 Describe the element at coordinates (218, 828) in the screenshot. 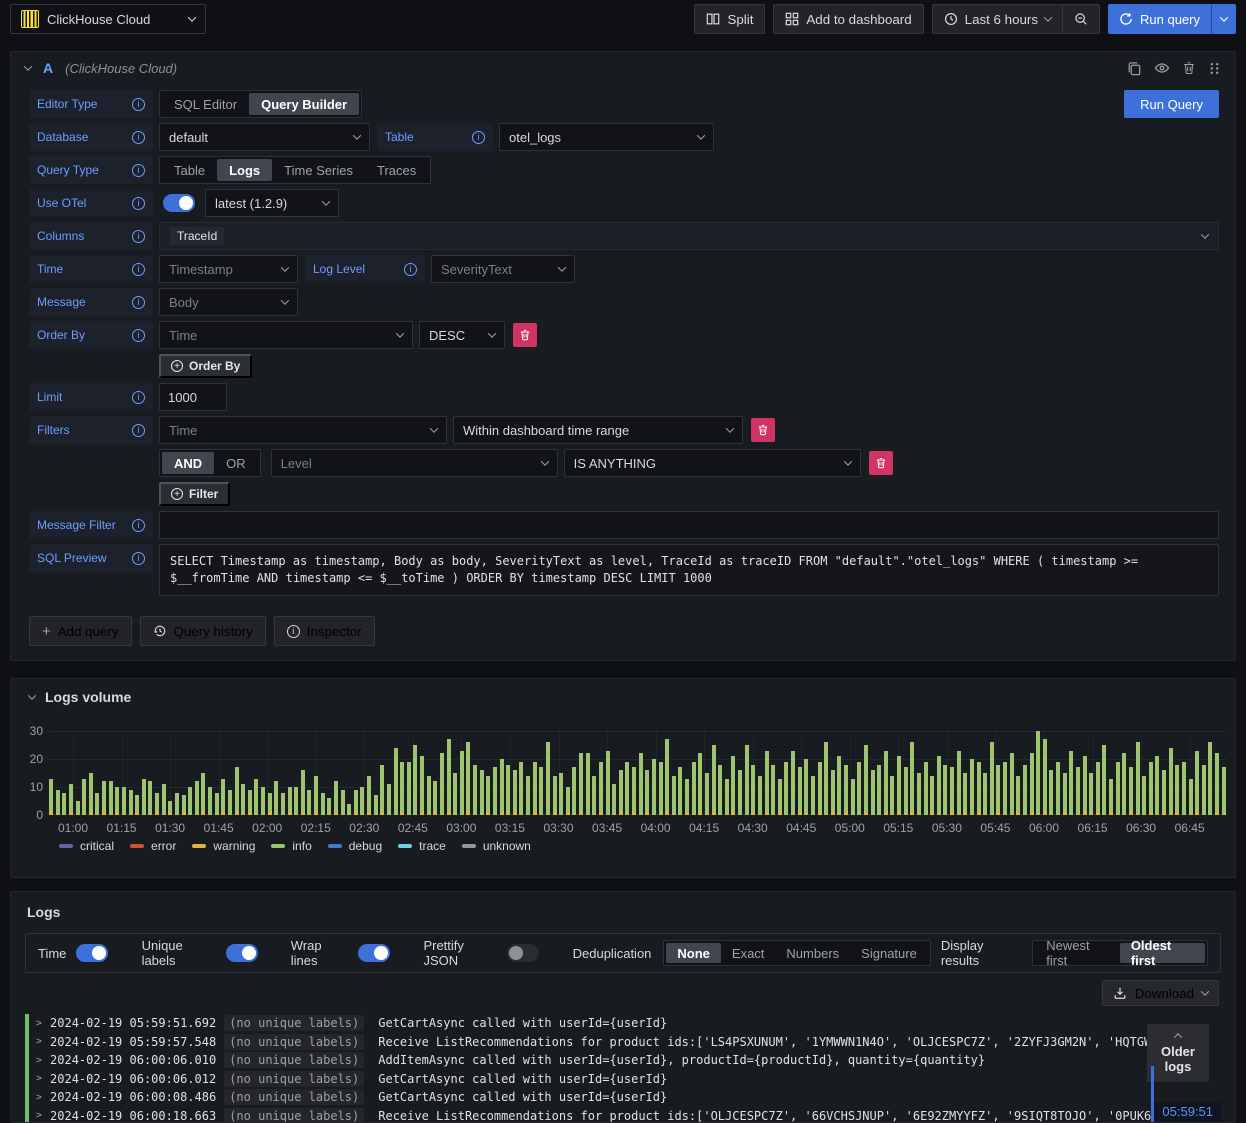

I see `x-tick-label: 01:45` at that location.